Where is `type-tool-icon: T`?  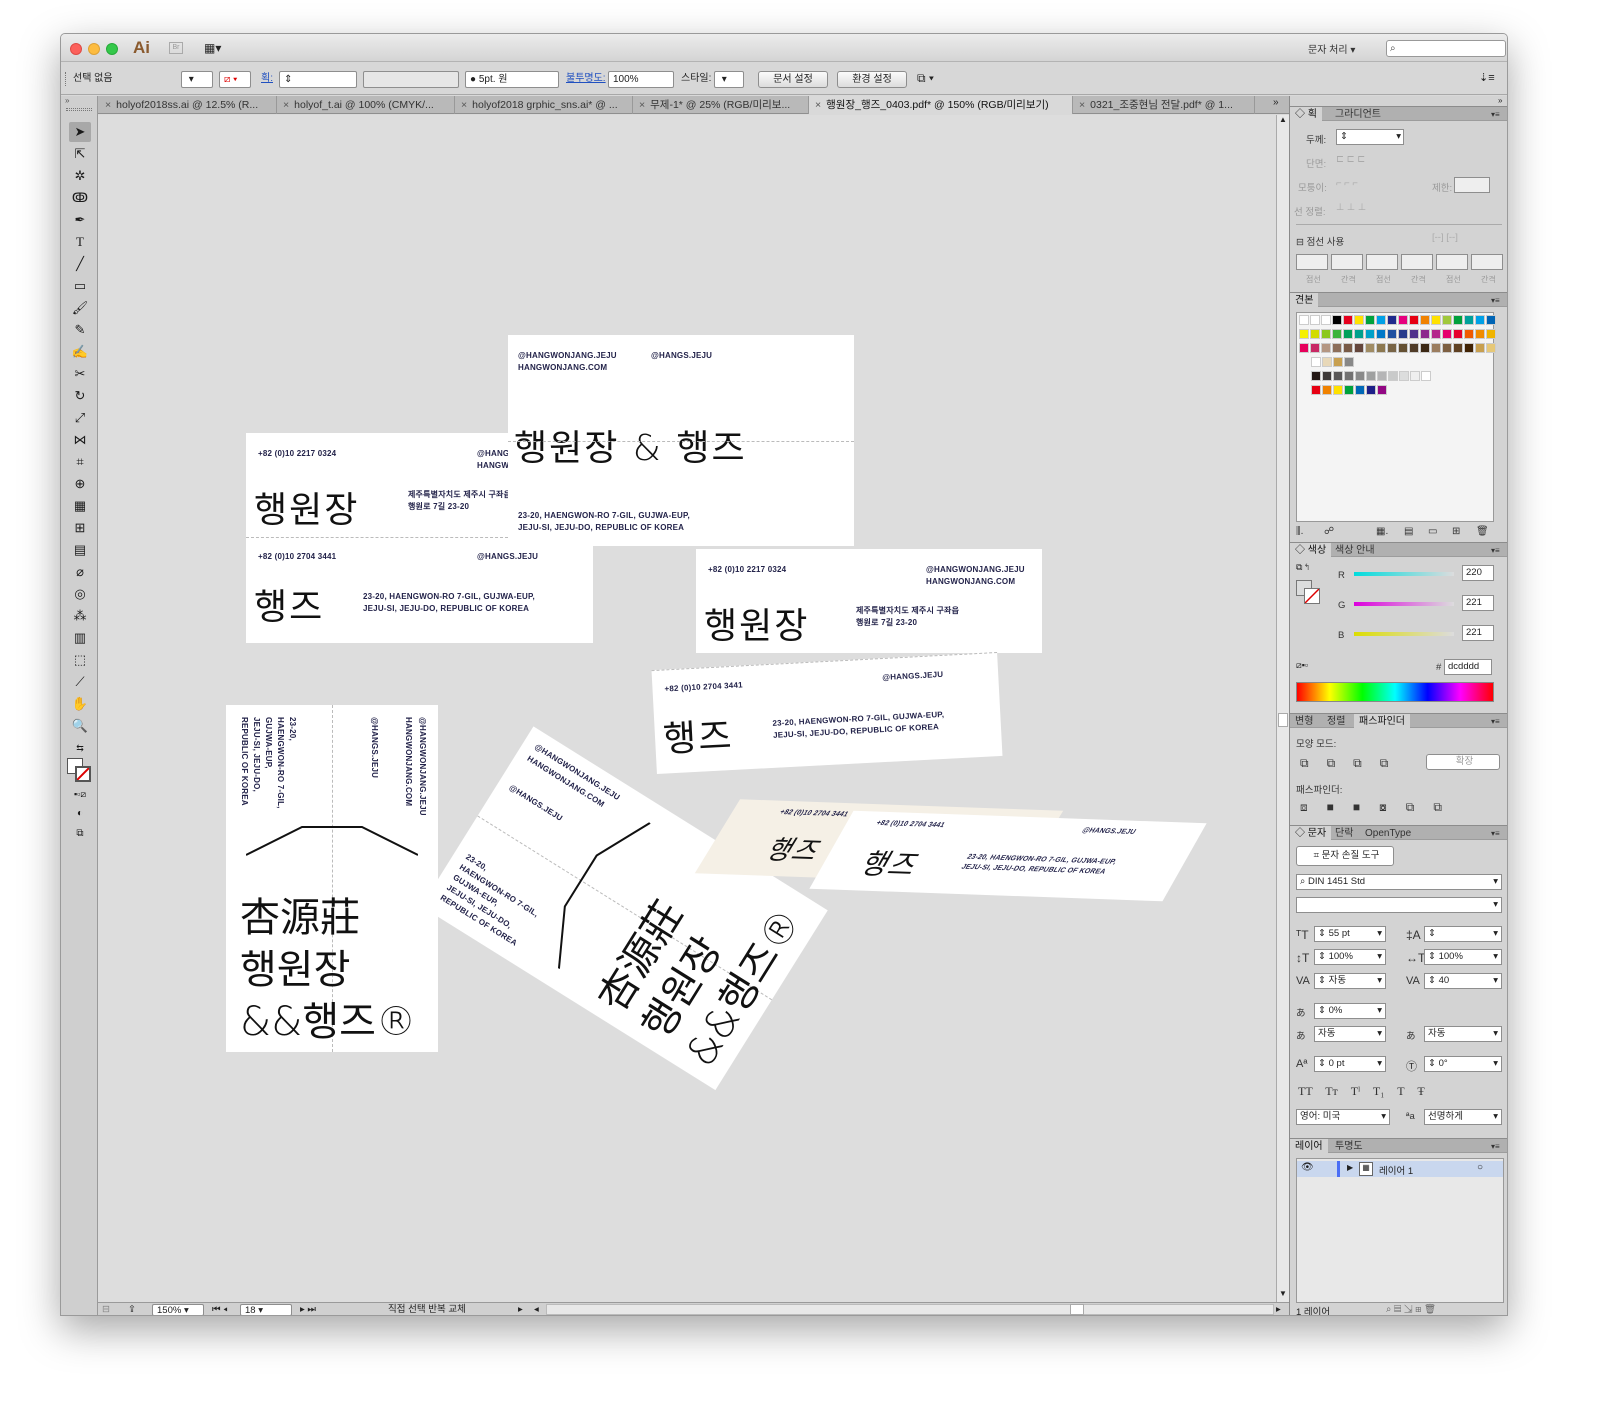
type-tool-icon: T is located at coordinates (80, 242).